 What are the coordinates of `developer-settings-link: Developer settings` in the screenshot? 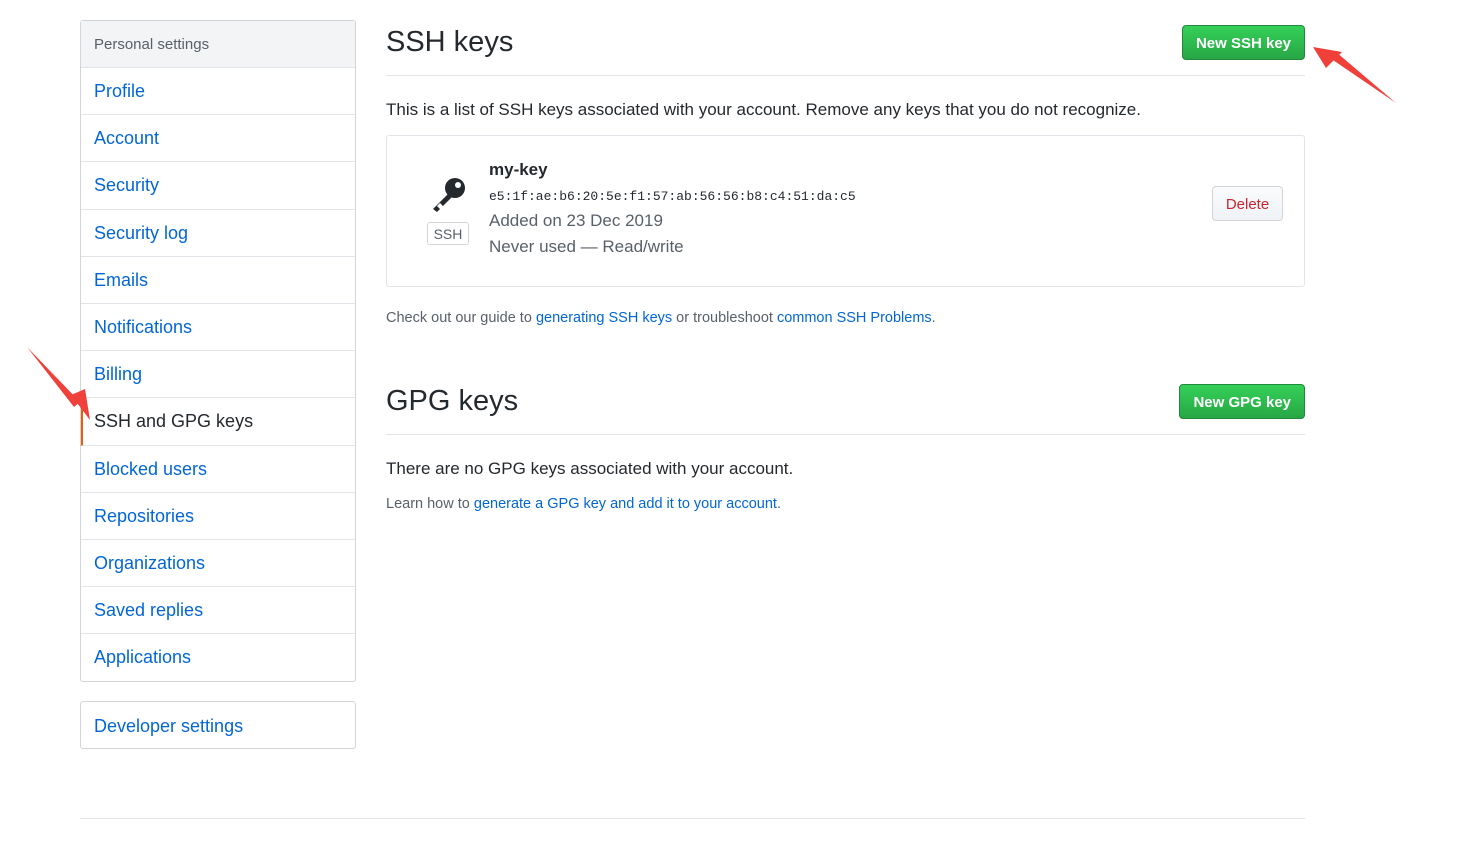 It's located at (218, 725).